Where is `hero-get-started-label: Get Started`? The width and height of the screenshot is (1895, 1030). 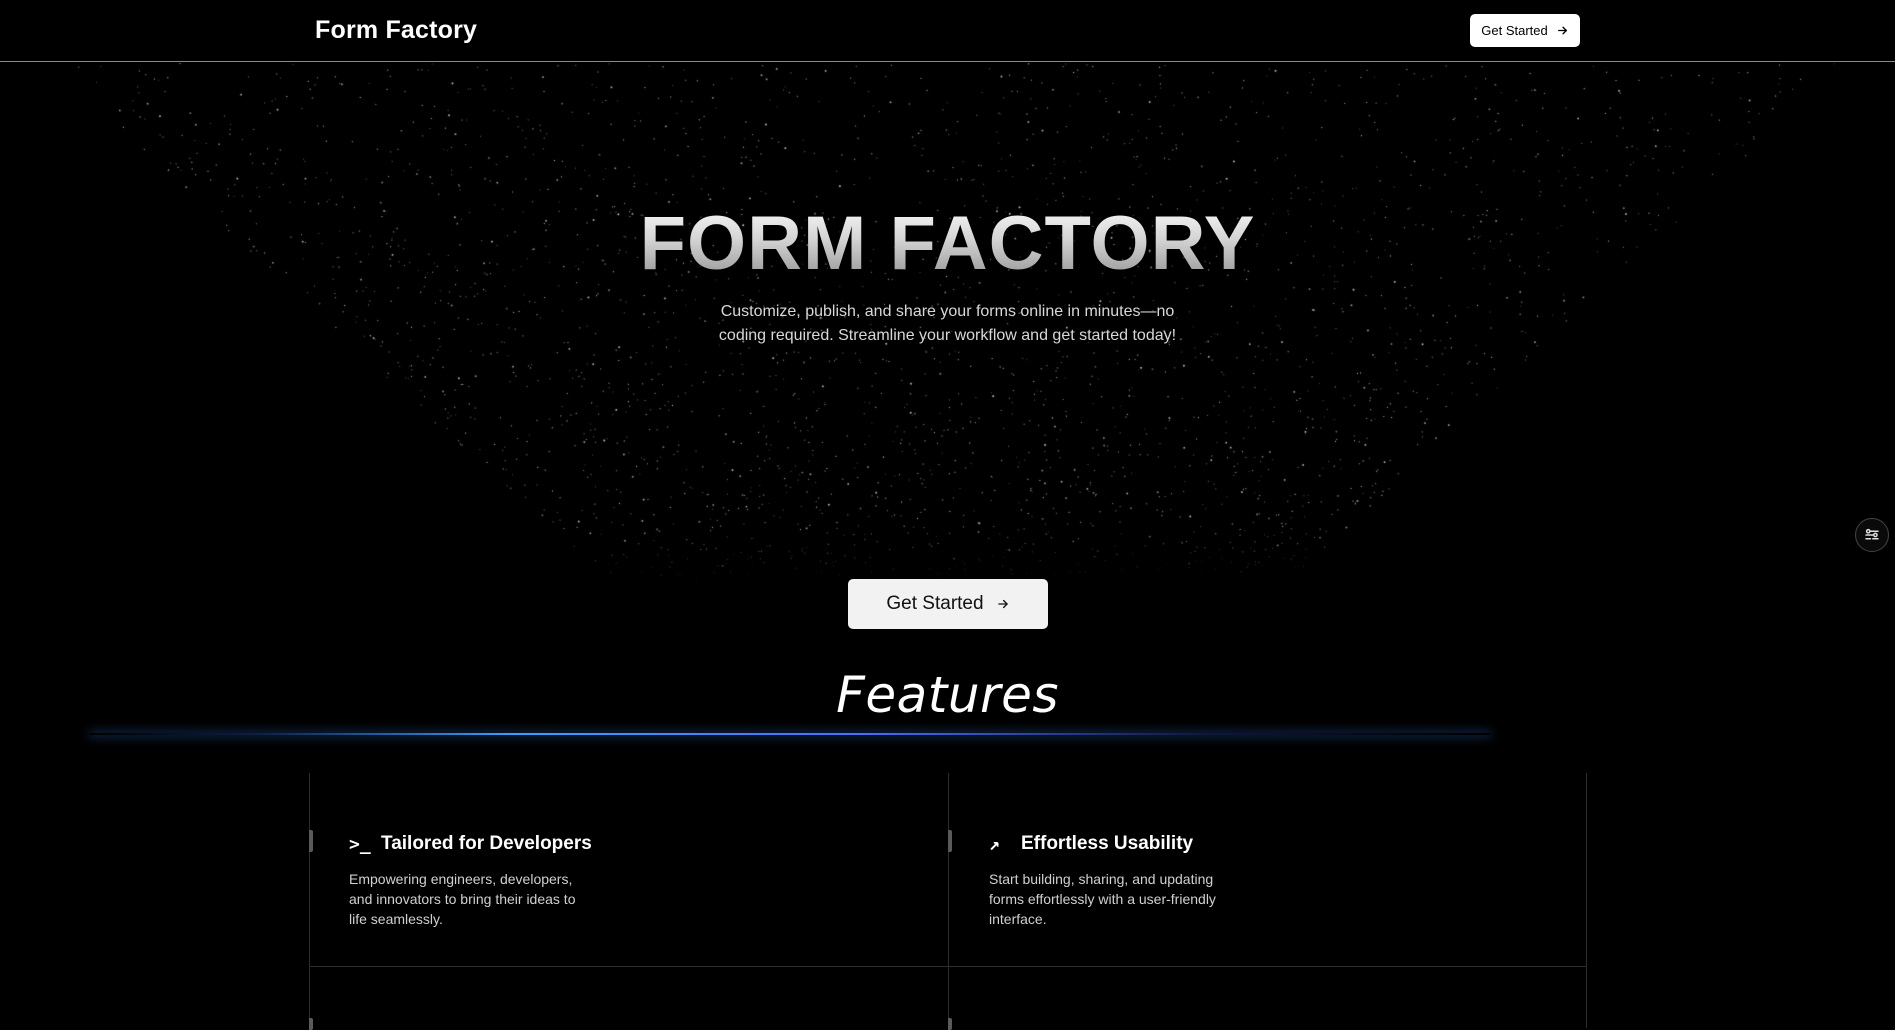 hero-get-started-label: Get Started is located at coordinates (935, 603).